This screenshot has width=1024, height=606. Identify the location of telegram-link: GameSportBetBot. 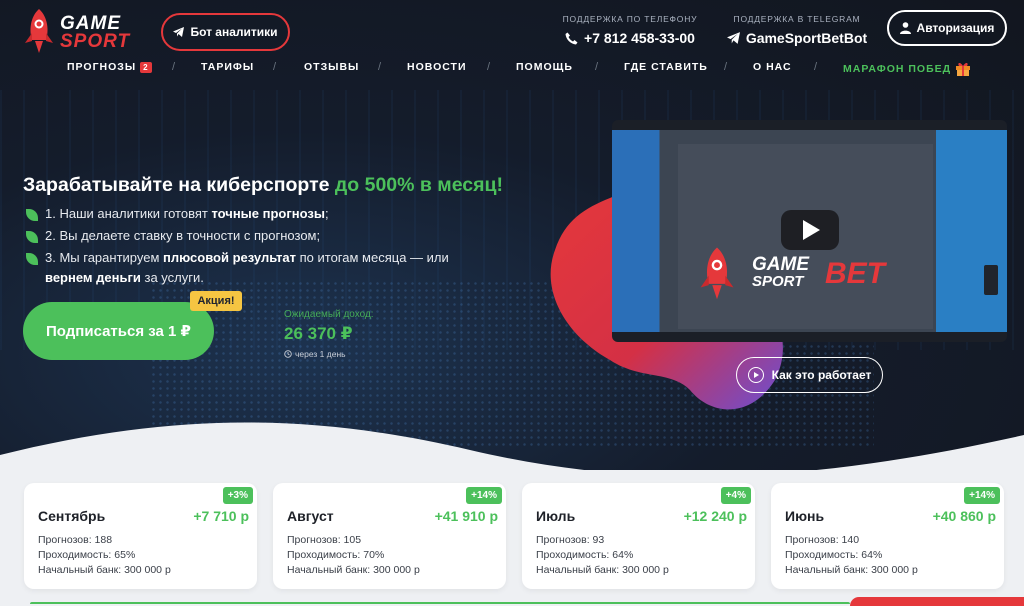
(797, 38).